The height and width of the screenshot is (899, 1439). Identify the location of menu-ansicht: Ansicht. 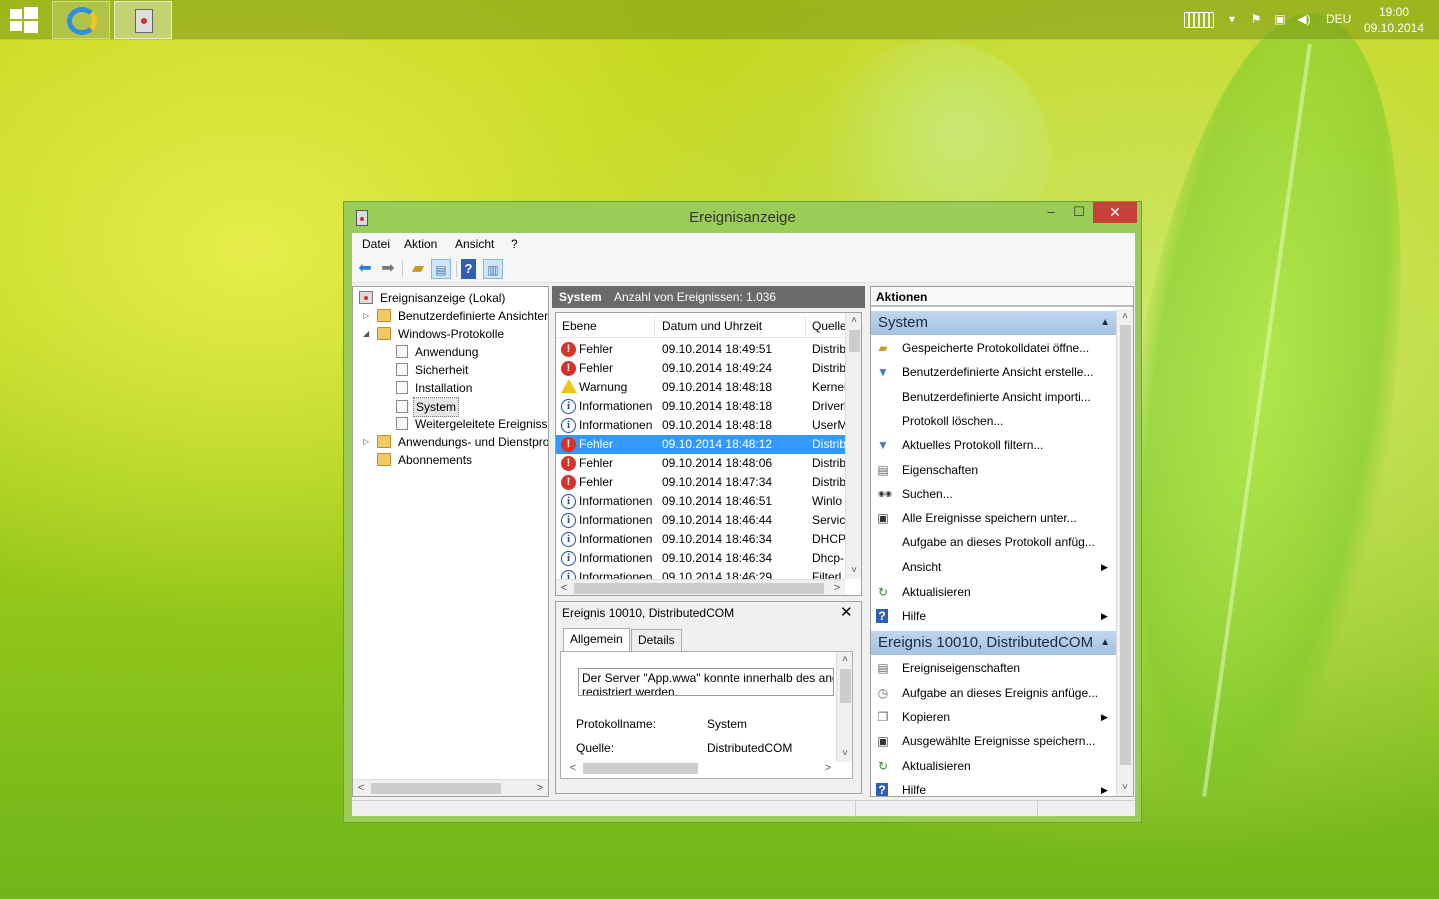
(474, 244).